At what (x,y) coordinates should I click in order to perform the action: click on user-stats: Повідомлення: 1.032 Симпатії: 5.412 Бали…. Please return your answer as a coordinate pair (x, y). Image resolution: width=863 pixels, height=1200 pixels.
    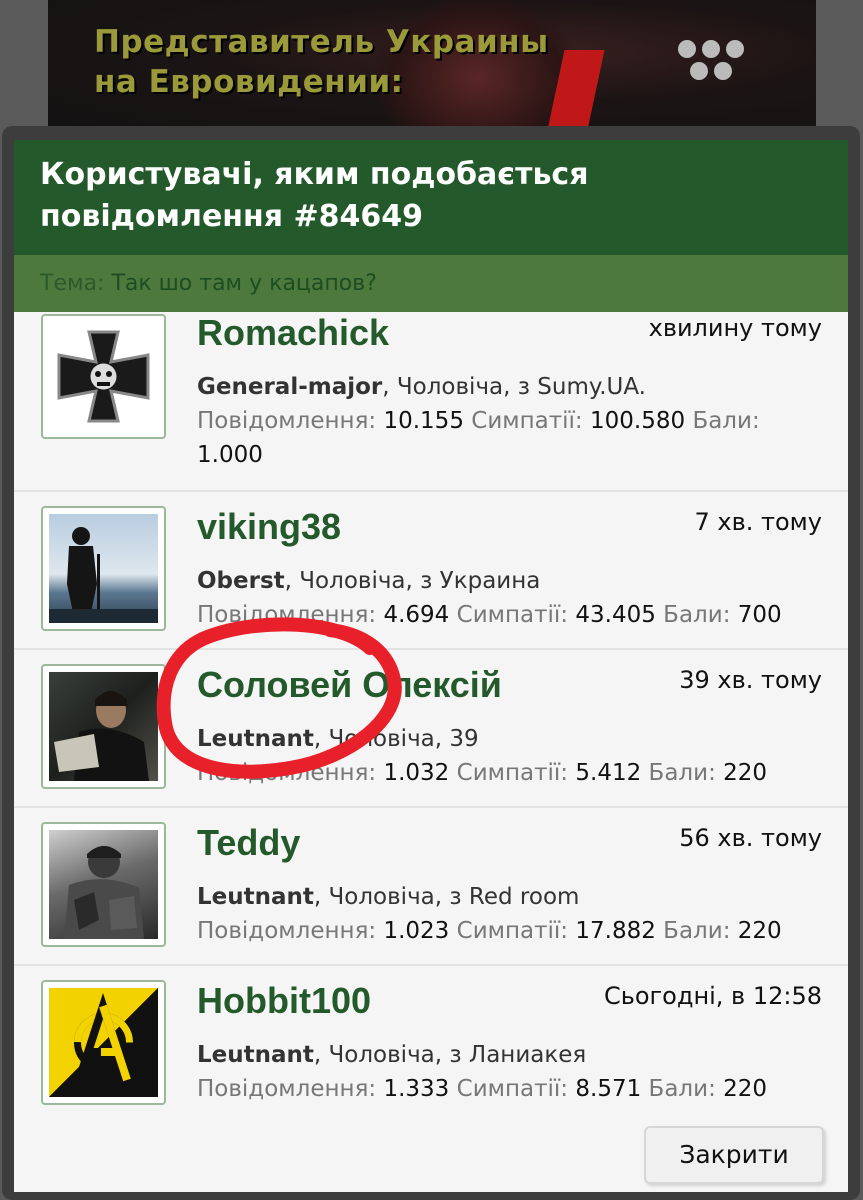
    Looking at the image, I should click on (497, 773).